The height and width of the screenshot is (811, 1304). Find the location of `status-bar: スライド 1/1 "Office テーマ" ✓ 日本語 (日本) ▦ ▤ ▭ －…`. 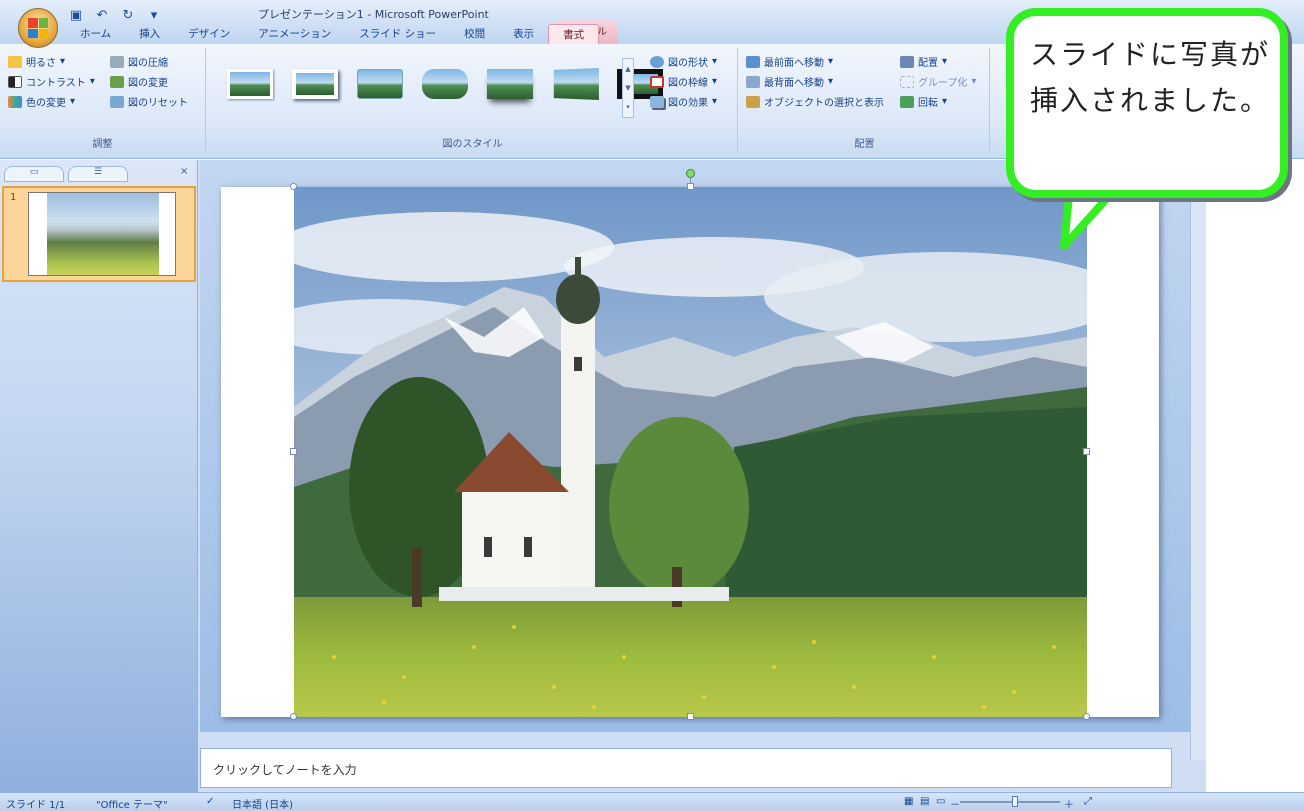

status-bar: スライド 1/1 "Office テーマ" ✓ 日本語 (日本) ▦ ▤ ▭ －… is located at coordinates (652, 801).